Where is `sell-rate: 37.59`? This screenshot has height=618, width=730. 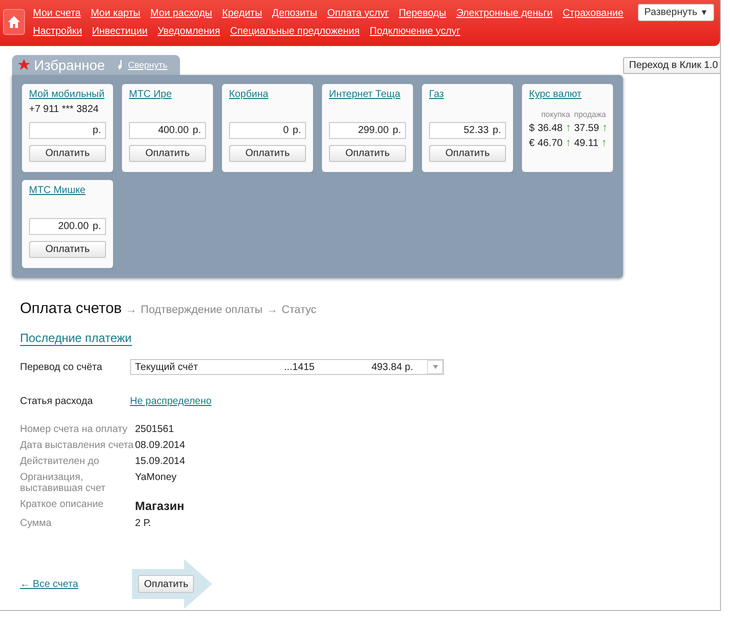
sell-rate: 37.59 is located at coordinates (587, 128).